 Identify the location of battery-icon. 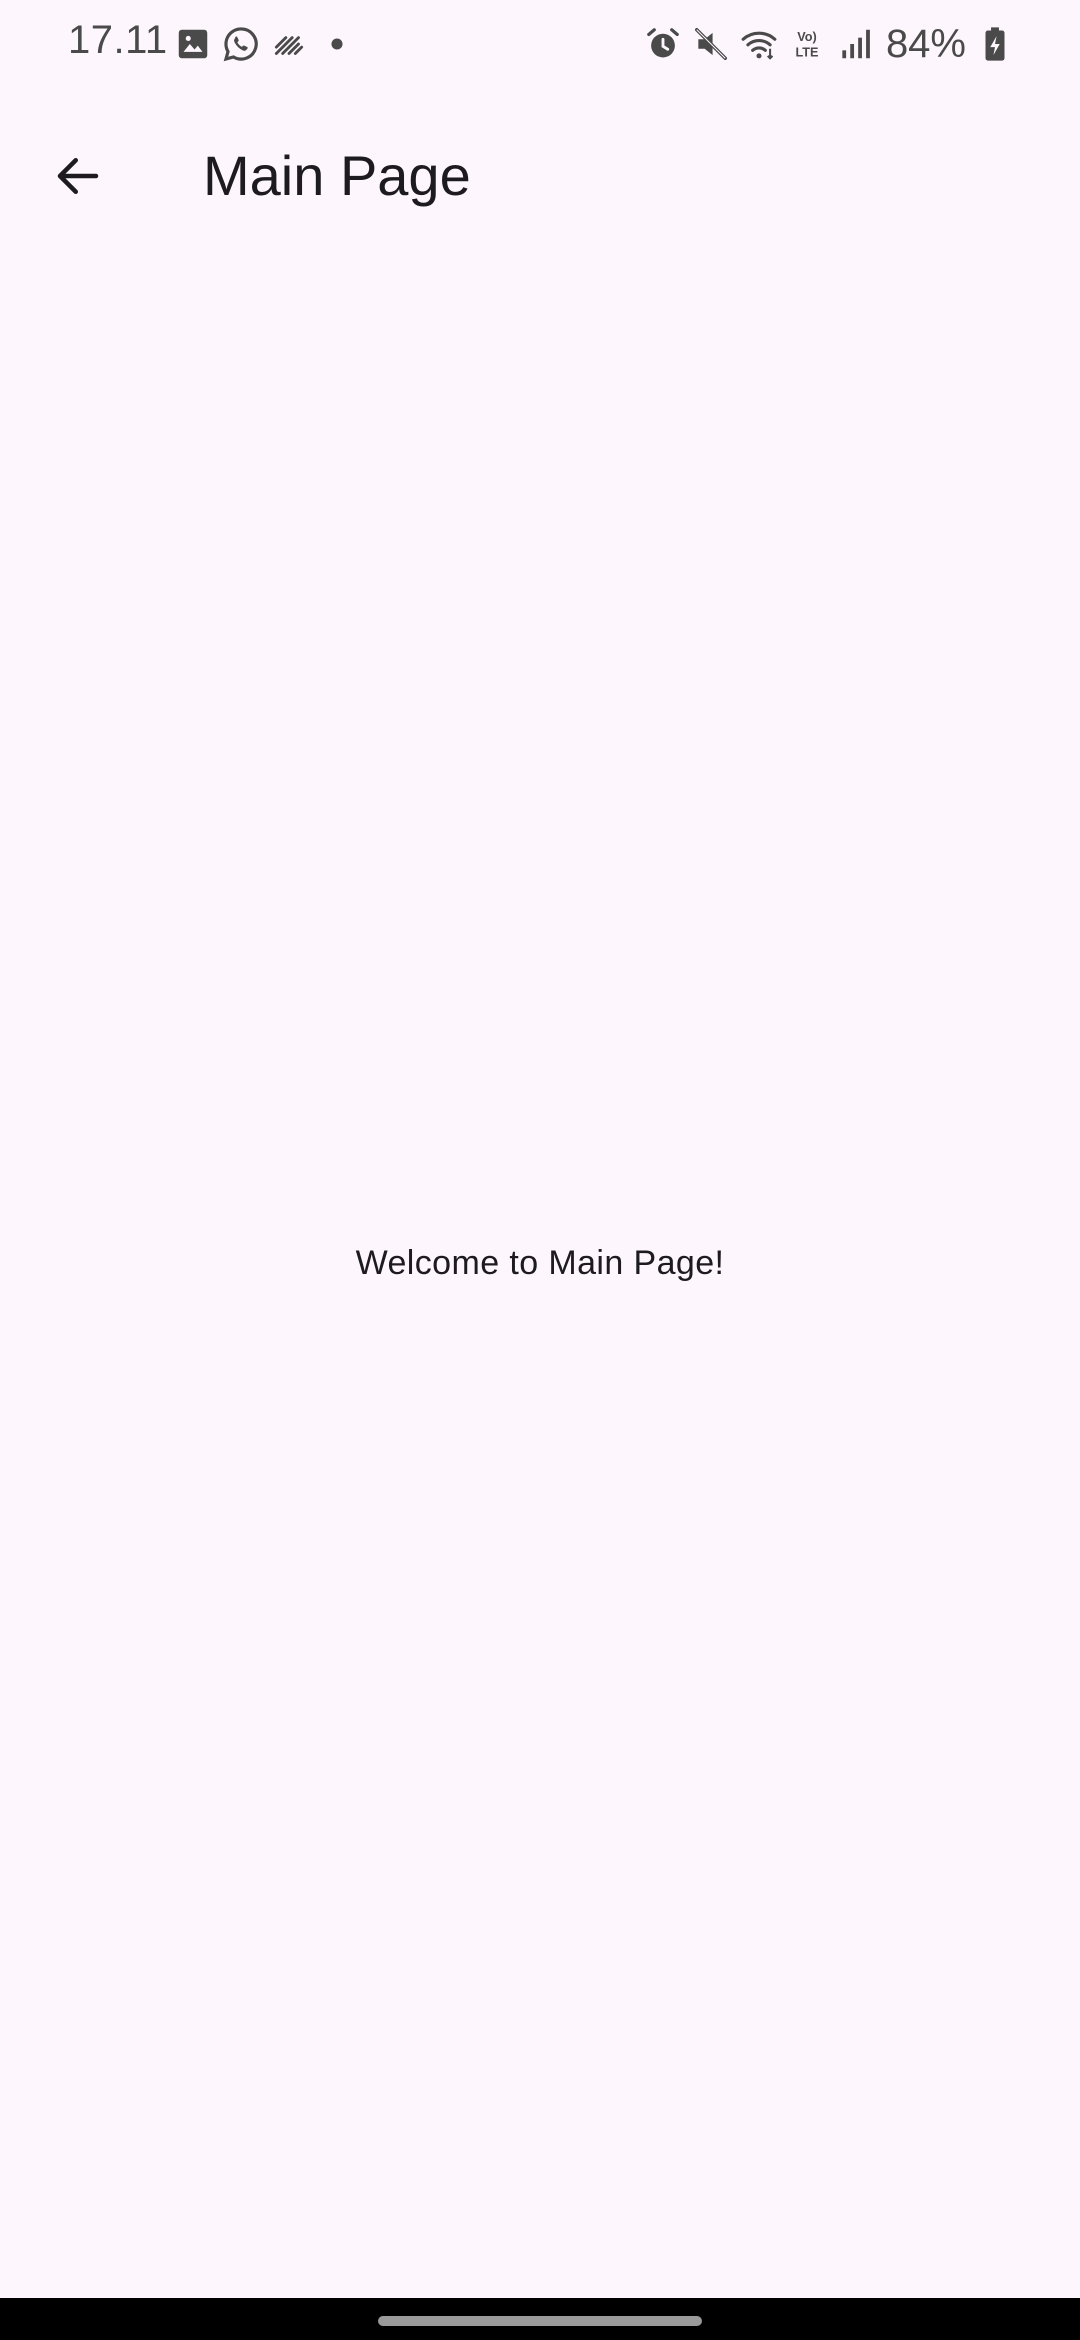
(995, 44).